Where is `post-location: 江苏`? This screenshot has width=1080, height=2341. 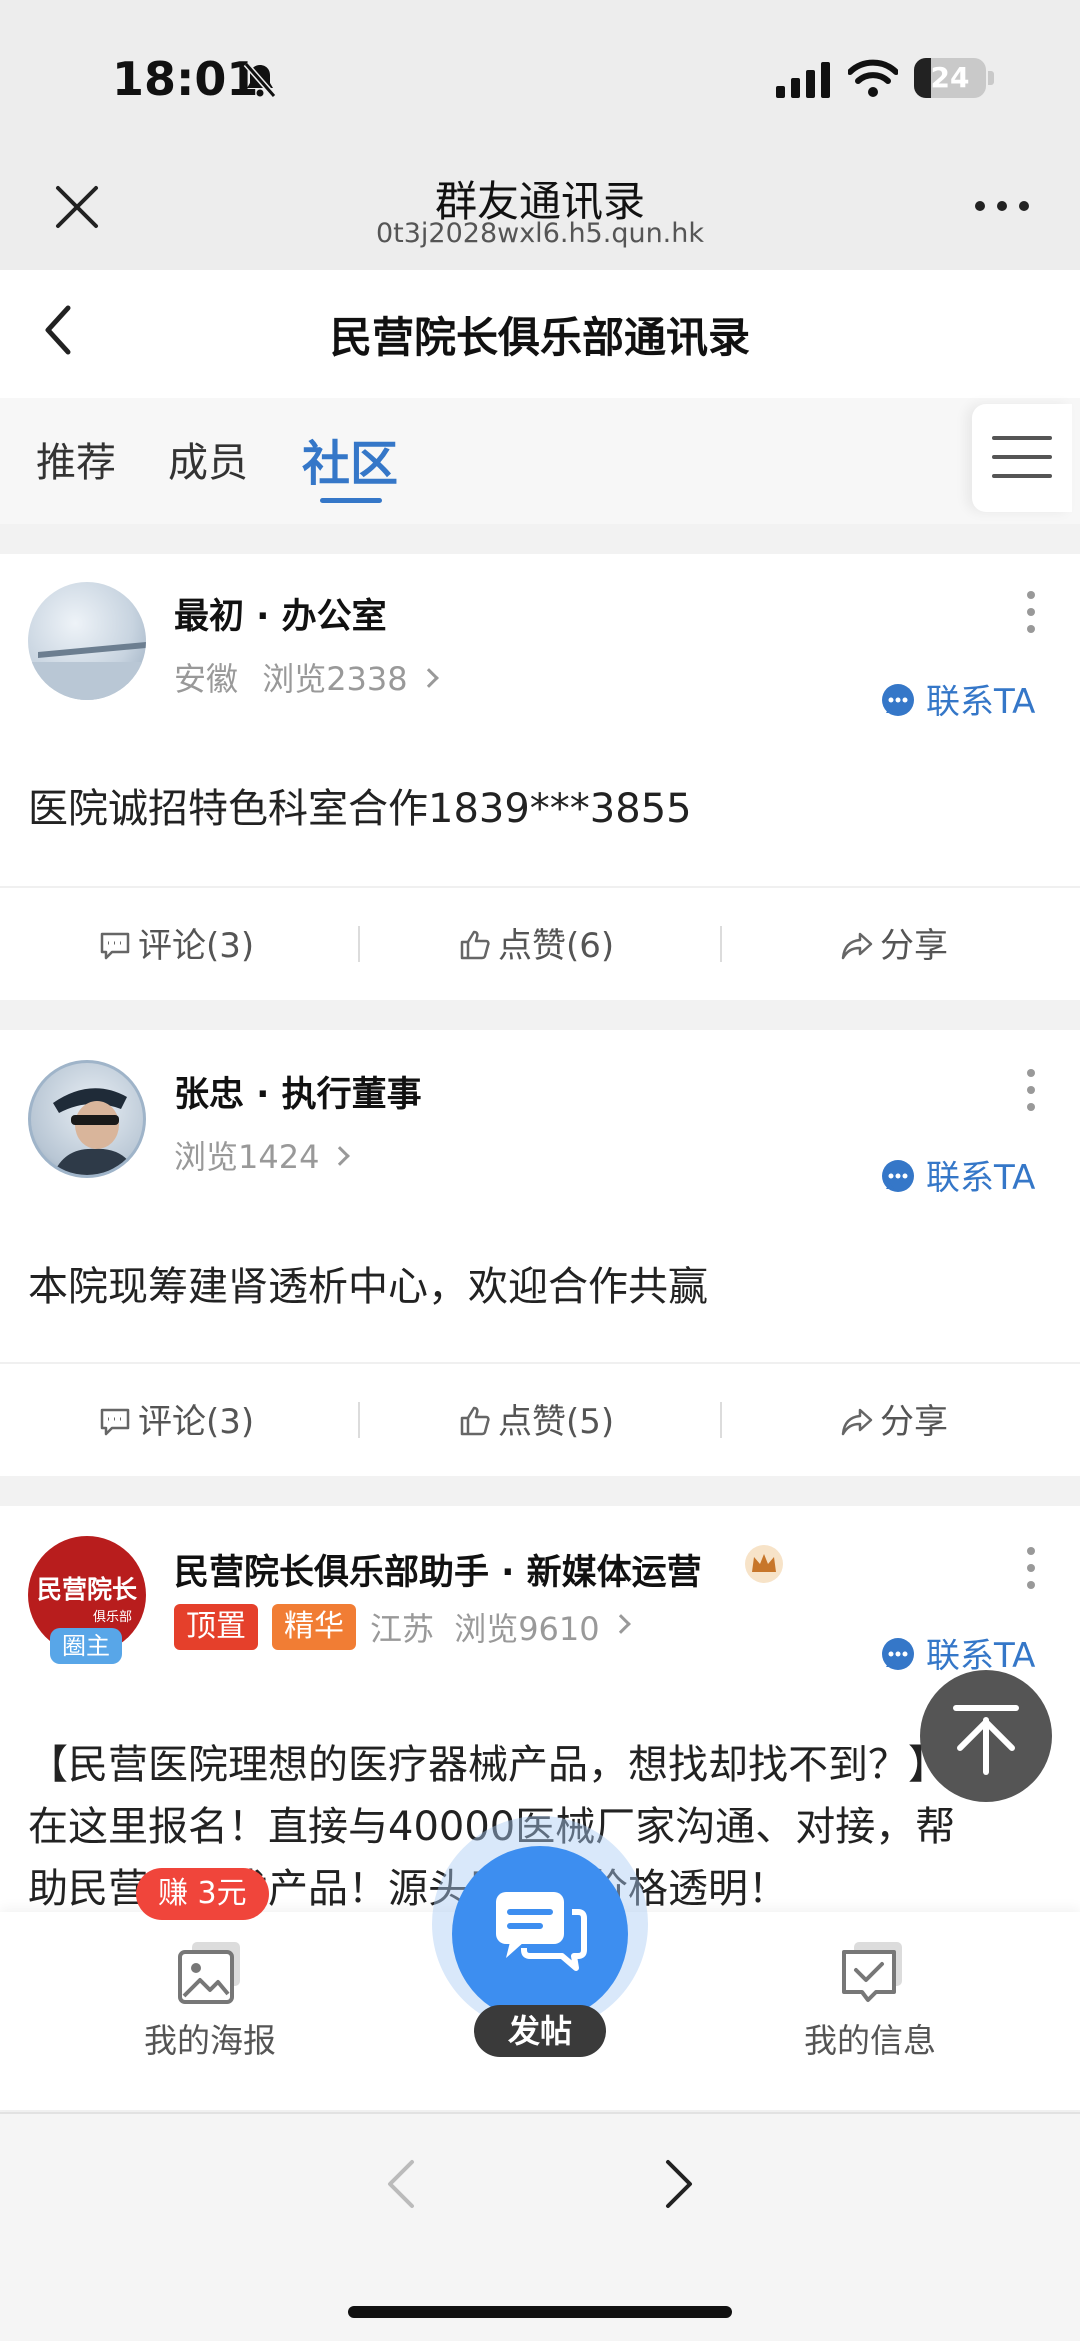
post-location: 江苏 is located at coordinates (402, 1629).